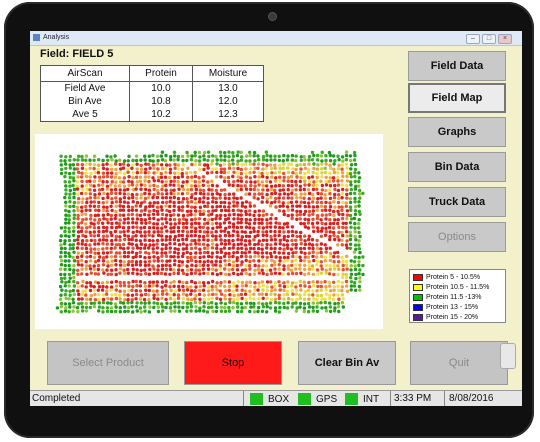 This screenshot has height=442, width=540. I want to click on clear-bin-av-button: Clear Bin Av, so click(347, 363).